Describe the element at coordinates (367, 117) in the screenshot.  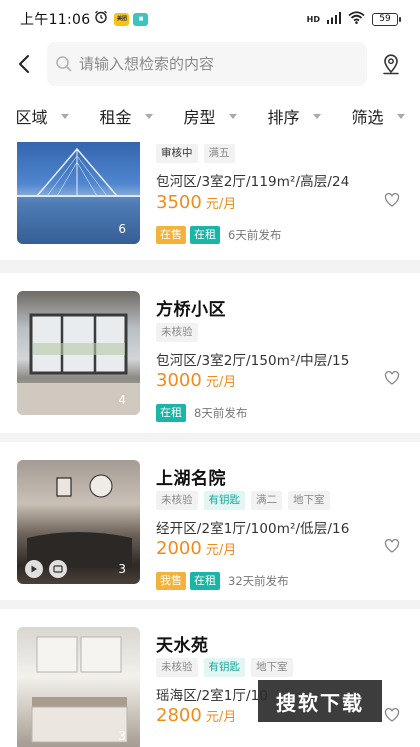
I see `filter-label: 筛选` at that location.